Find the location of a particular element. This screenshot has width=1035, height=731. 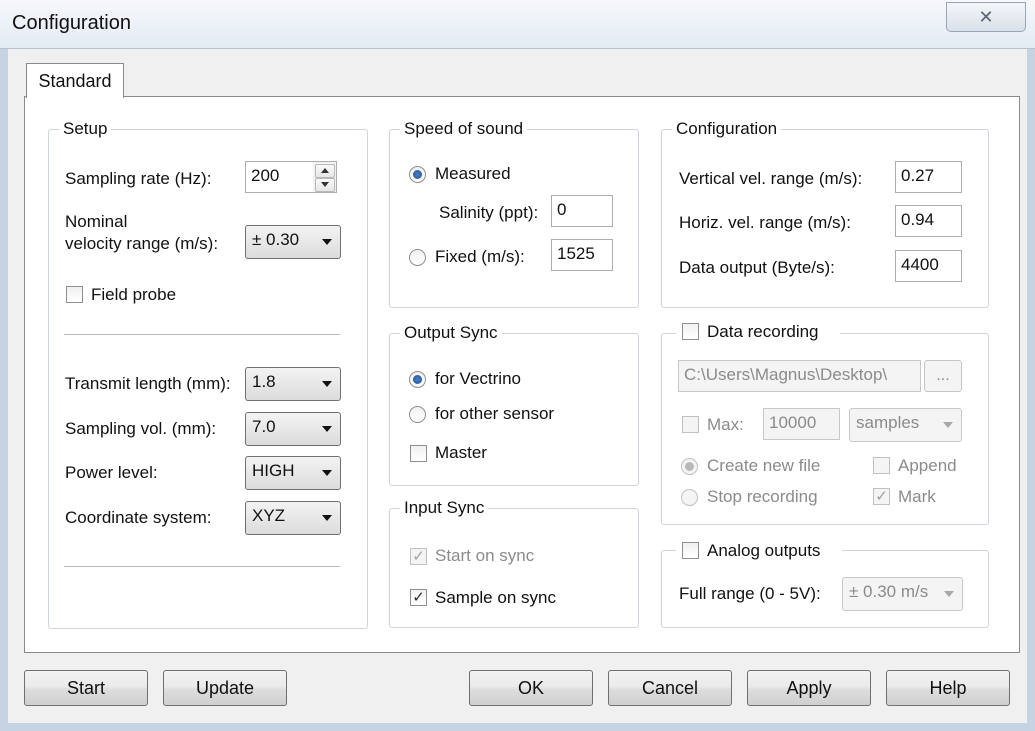

coordinate-system-label: Coordinate system: is located at coordinates (138, 517).